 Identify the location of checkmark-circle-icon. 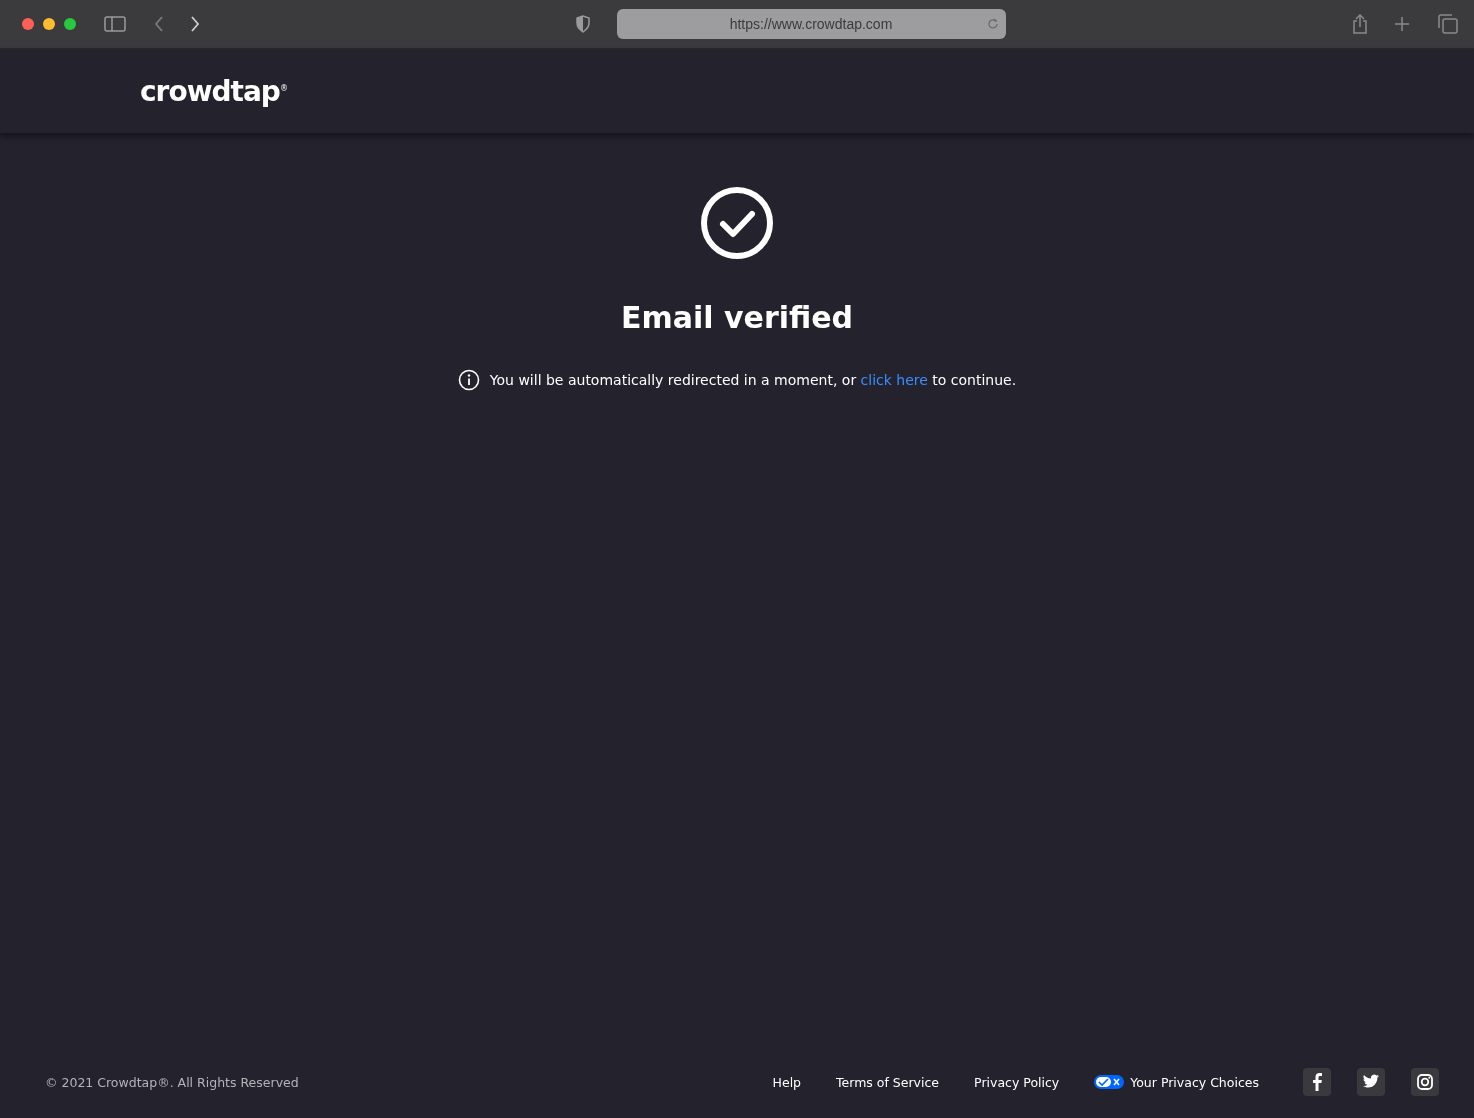
(737, 223).